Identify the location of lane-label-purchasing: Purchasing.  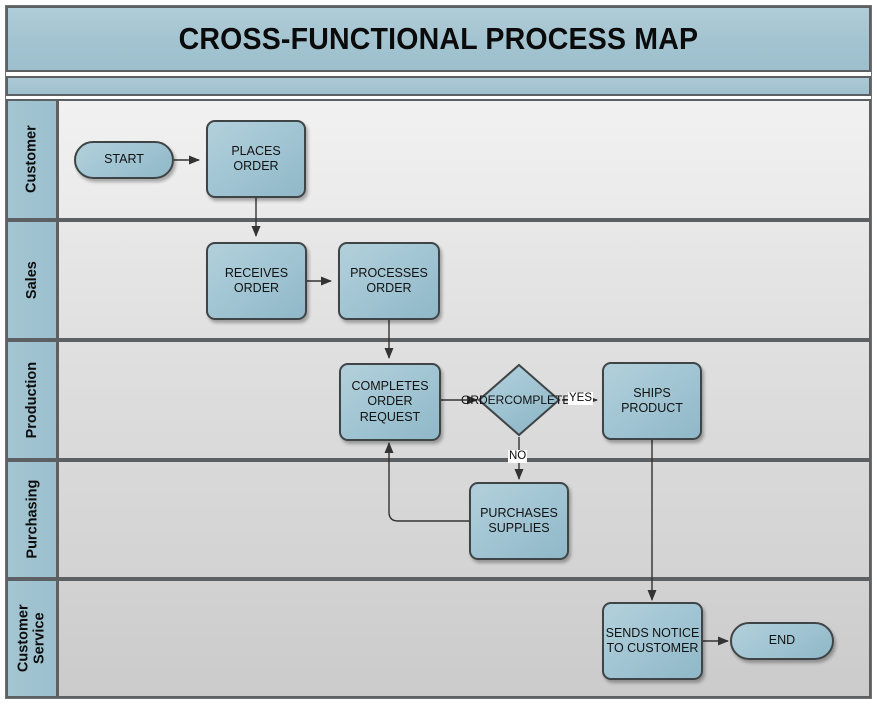
(31, 519).